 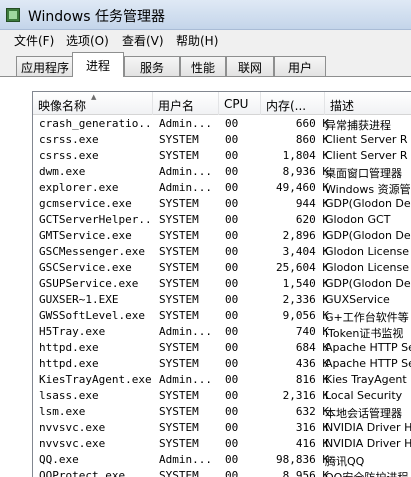 What do you see at coordinates (93, 103) in the screenshot?
I see `column-header-image-name: 映像名称 ▲` at bounding box center [93, 103].